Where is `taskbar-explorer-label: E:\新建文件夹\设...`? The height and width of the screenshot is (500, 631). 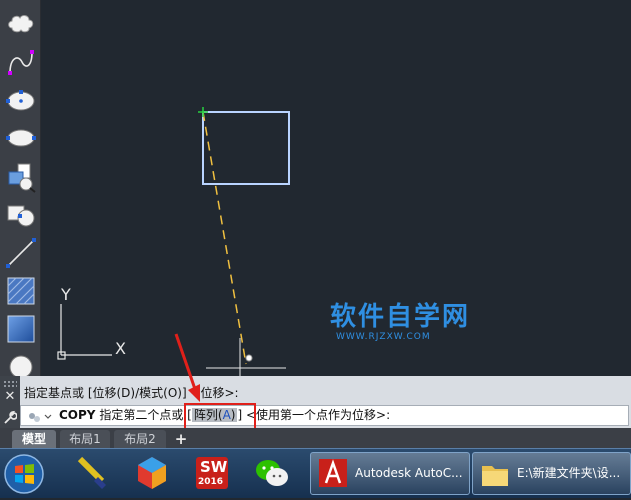
taskbar-explorer-label: E:\新建文件夹\设... is located at coordinates (569, 473).